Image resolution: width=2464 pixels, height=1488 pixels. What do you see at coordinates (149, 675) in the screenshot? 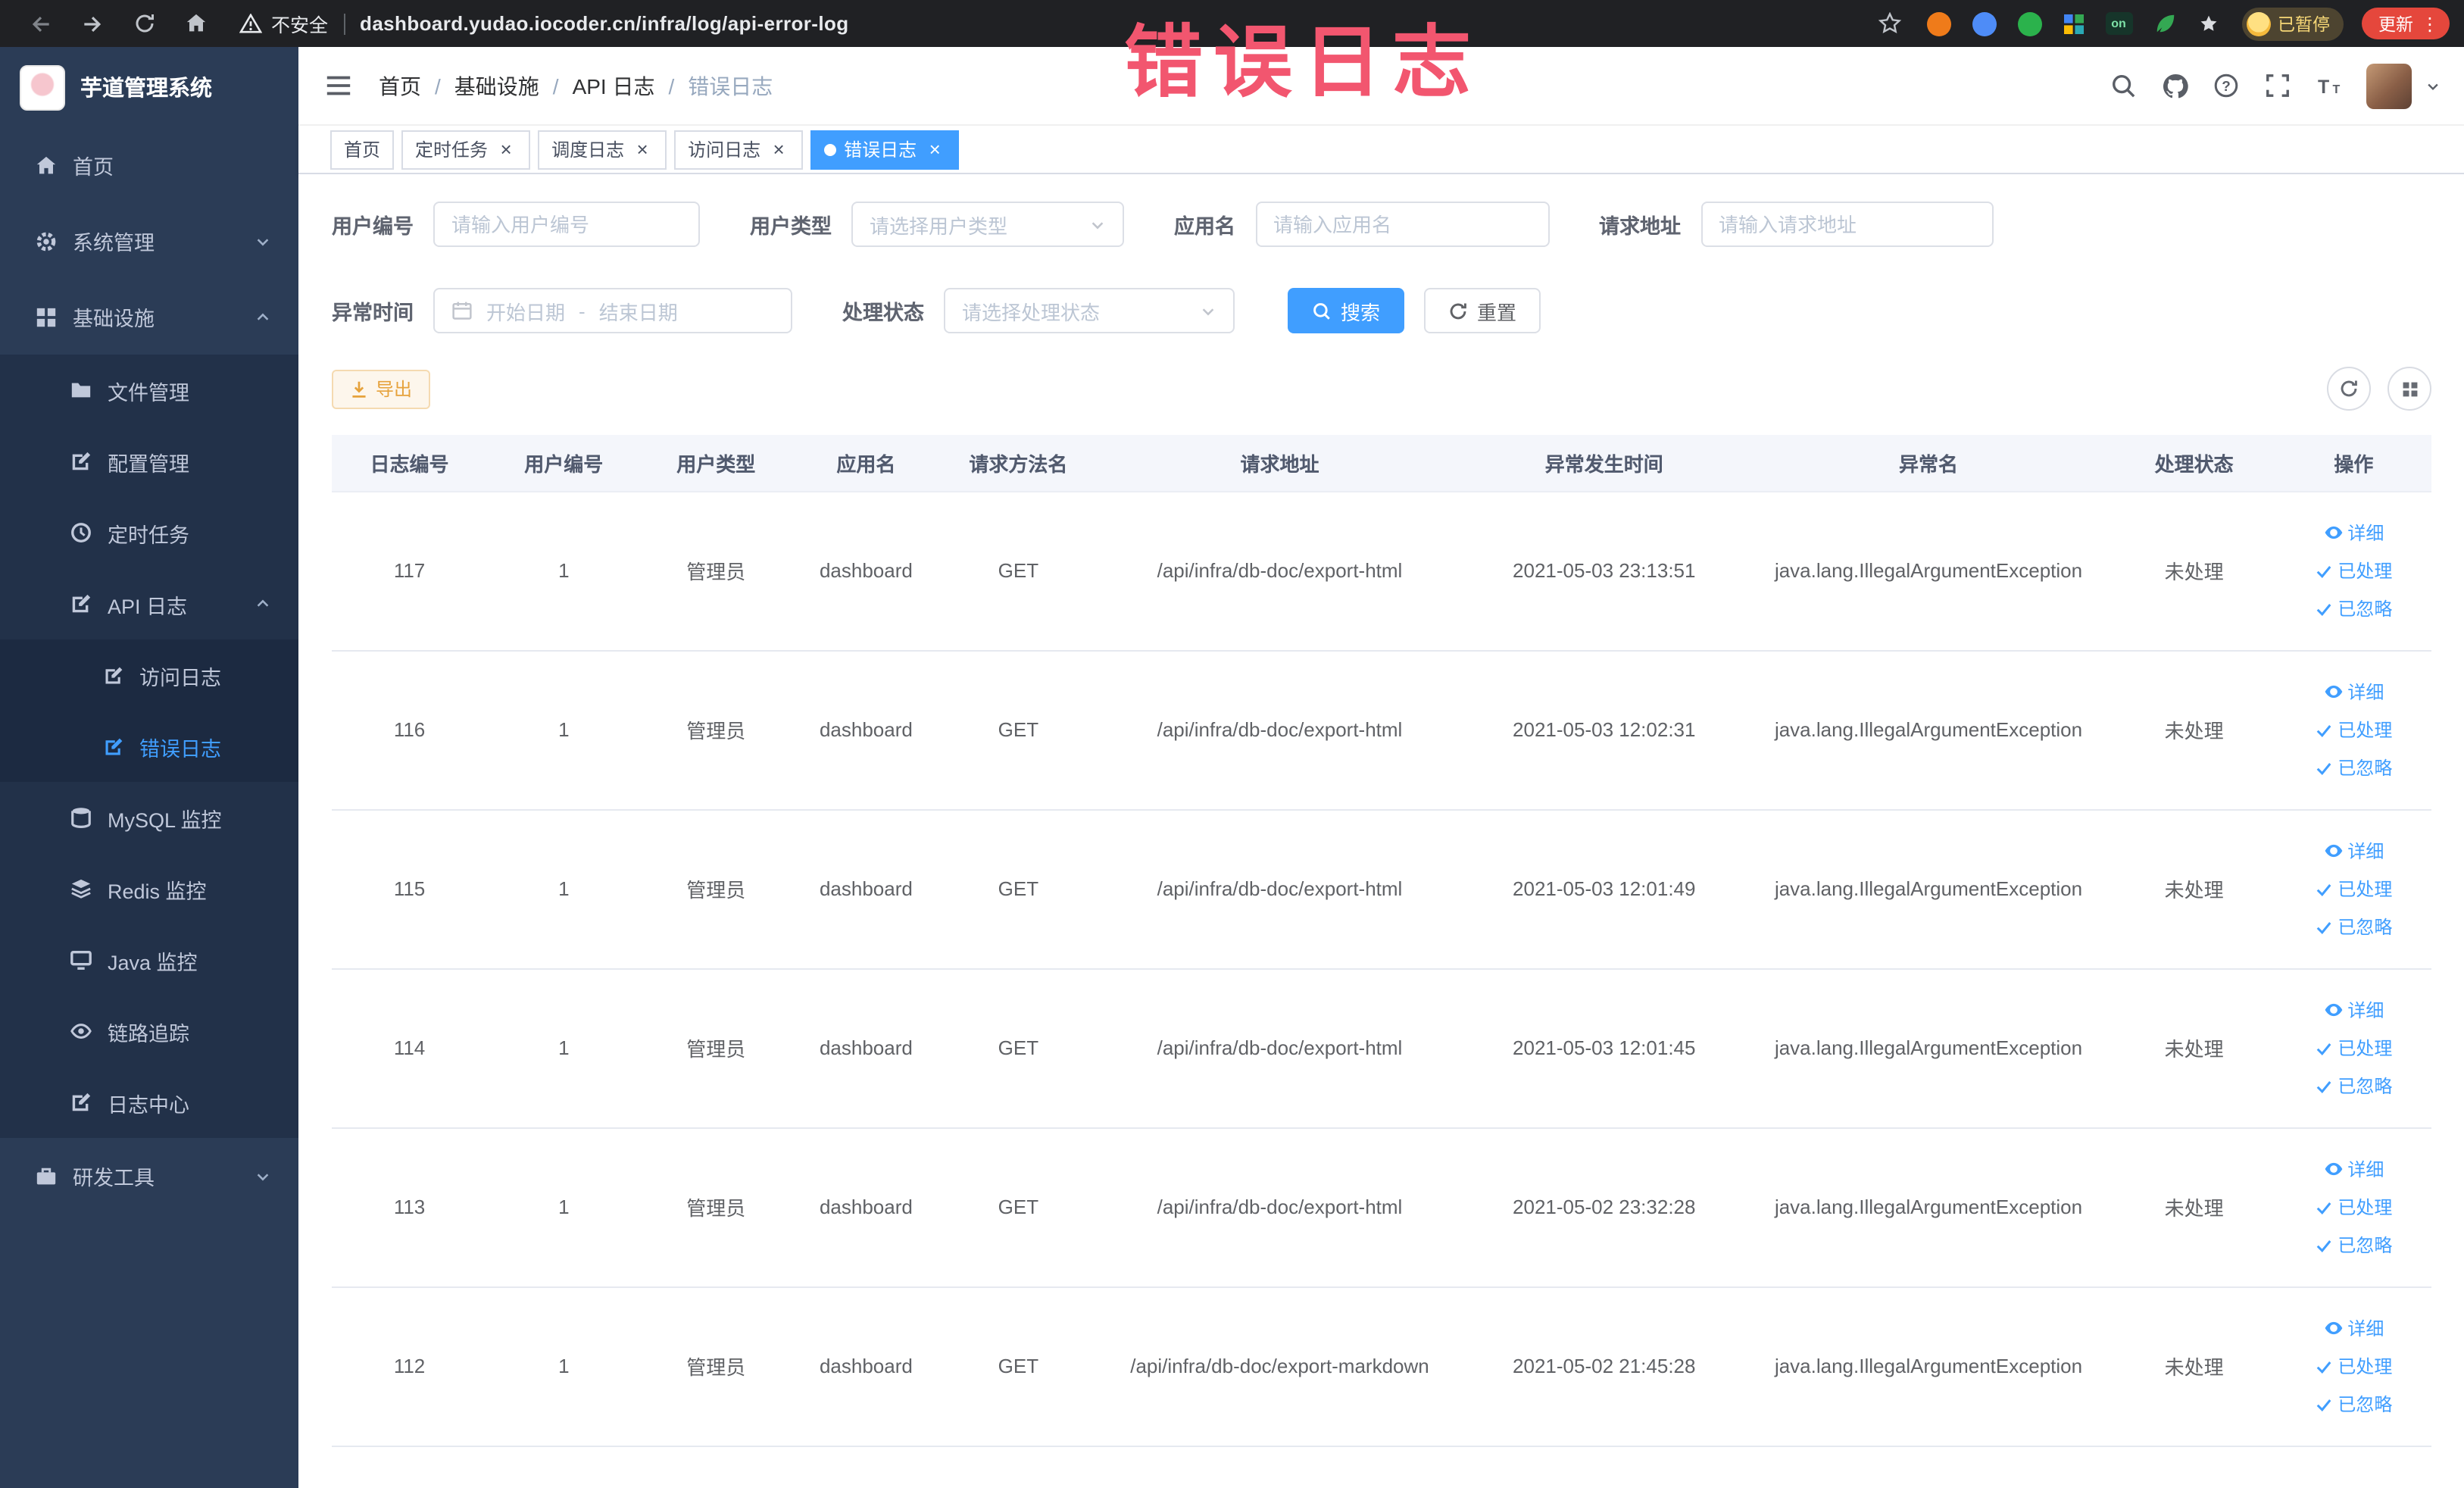
I see `sidebar-item-access-log: 访问日志` at bounding box center [149, 675].